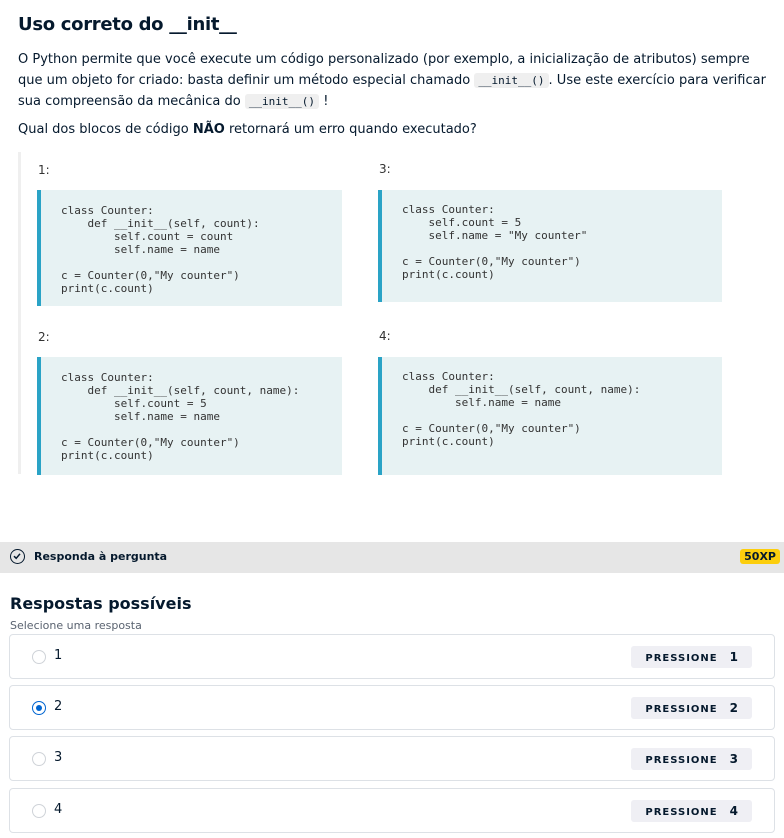 This screenshot has height=838, width=784. I want to click on keyboard-shortcut-badge: PRESSIONE 1, so click(691, 657).